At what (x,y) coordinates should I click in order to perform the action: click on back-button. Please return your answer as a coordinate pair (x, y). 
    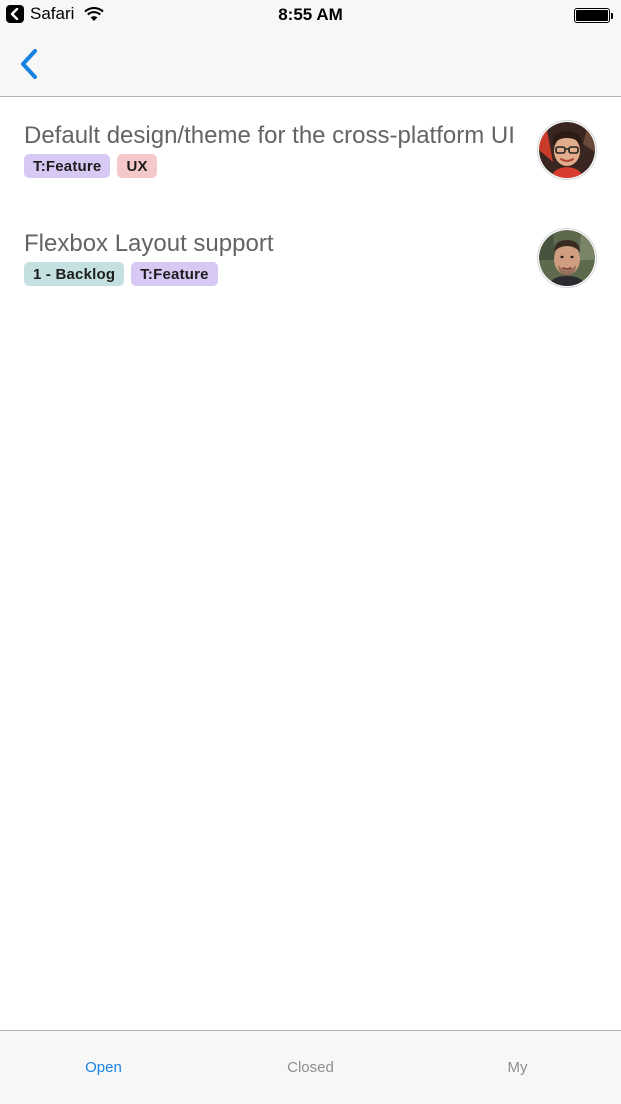
    Looking at the image, I should click on (29, 64).